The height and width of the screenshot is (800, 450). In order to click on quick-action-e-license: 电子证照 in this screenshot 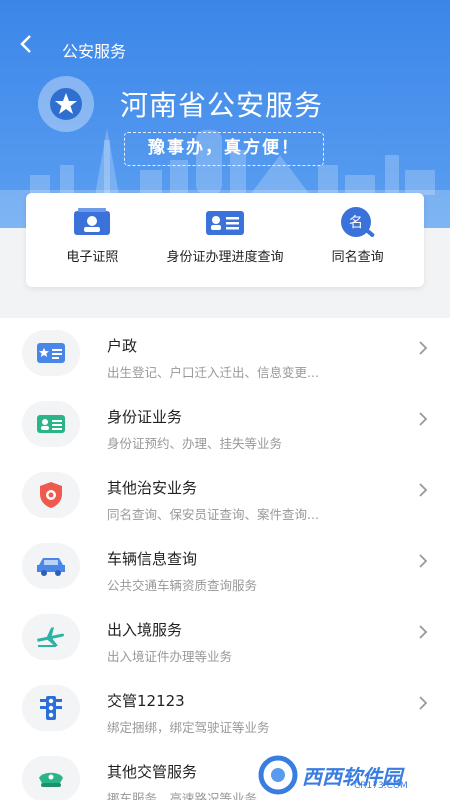, I will do `click(92, 240)`.